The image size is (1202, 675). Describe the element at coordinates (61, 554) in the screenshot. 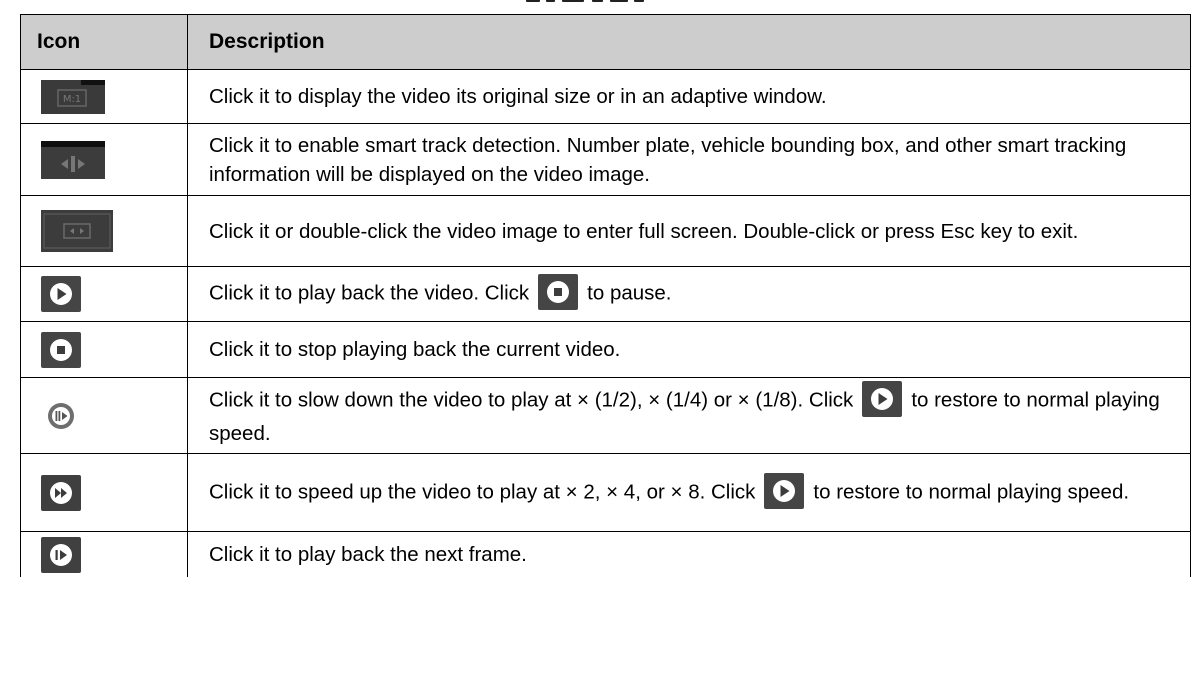

I see `next-frame-icon` at that location.